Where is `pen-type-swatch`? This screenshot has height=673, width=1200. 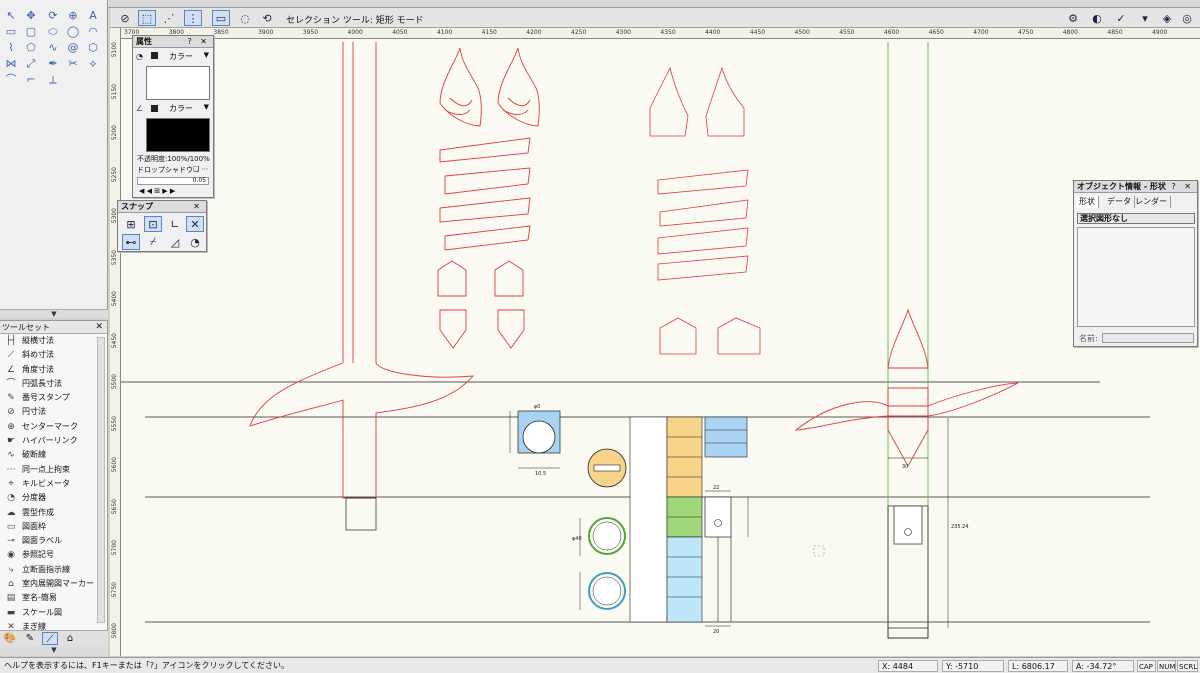
pen-type-swatch is located at coordinates (154, 108).